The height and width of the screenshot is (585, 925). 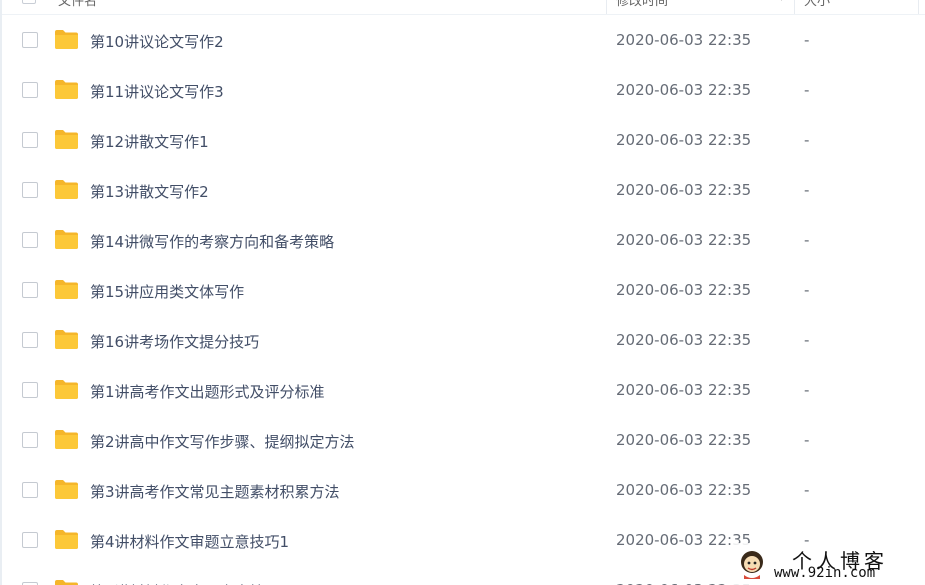 I want to click on mascot-icon, so click(x=752, y=565).